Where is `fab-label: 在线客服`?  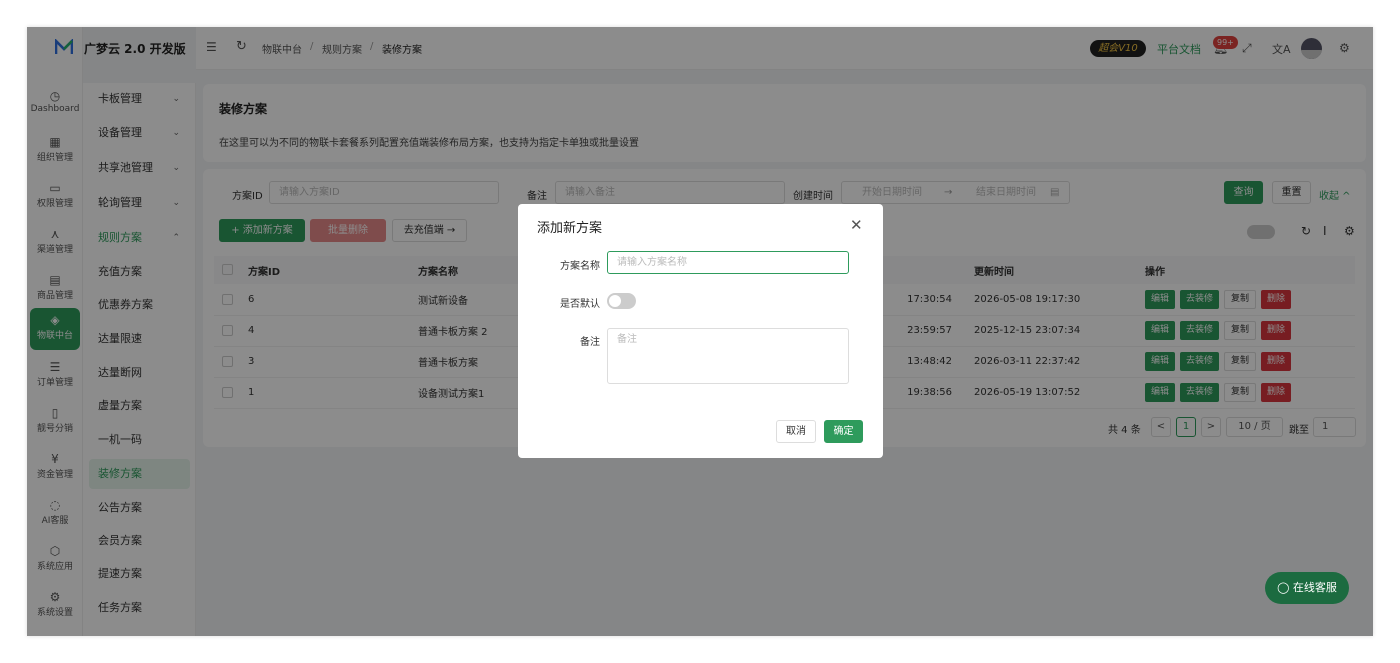
fab-label: 在线客服 is located at coordinates (1314, 587).